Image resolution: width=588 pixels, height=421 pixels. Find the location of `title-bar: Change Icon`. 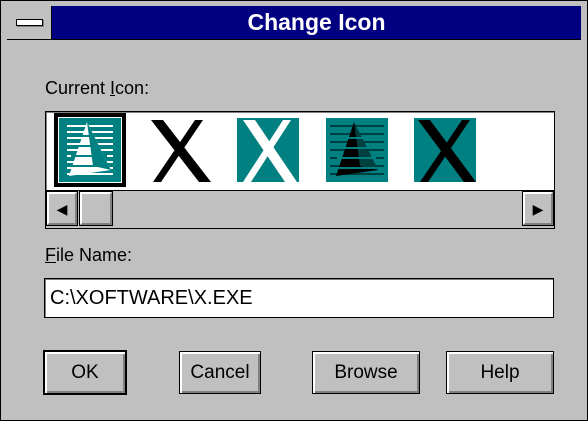

title-bar: Change Icon is located at coordinates (294, 23).